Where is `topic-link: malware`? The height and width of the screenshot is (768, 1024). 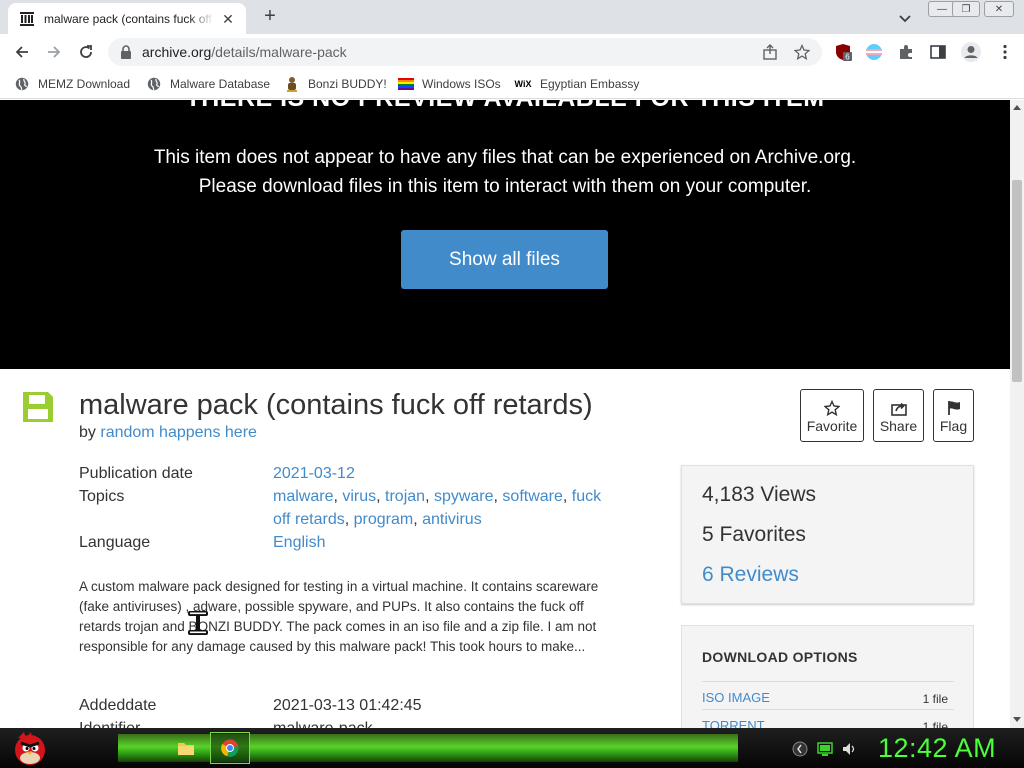 topic-link: malware is located at coordinates (303, 496).